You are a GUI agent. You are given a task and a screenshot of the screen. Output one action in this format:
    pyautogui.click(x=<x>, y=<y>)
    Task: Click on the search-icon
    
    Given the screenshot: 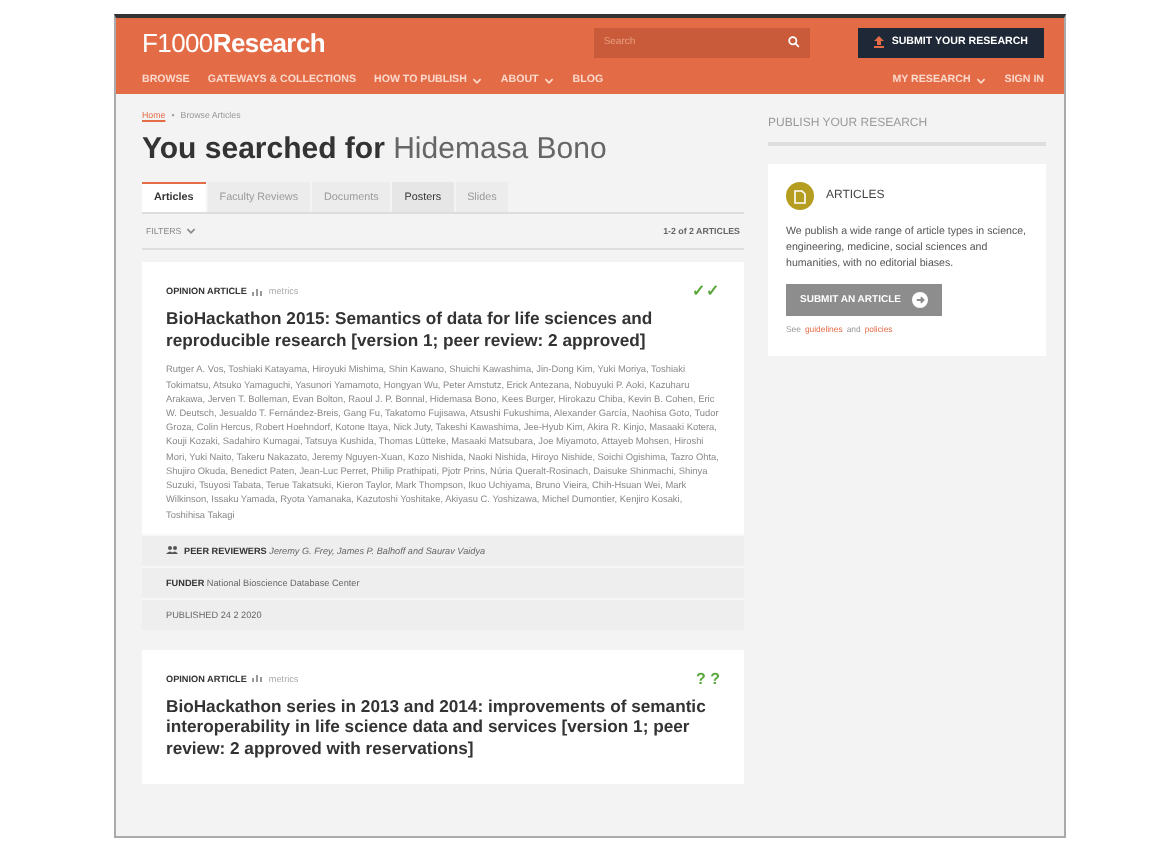 What is the action you would take?
    pyautogui.click(x=793, y=42)
    